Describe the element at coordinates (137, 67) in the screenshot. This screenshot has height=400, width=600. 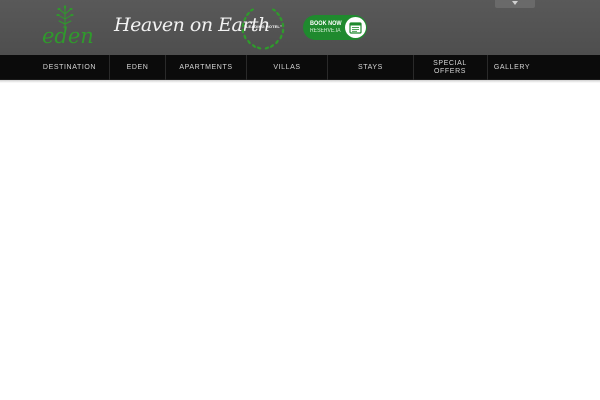
I see `nav-item-eden: EDEN` at that location.